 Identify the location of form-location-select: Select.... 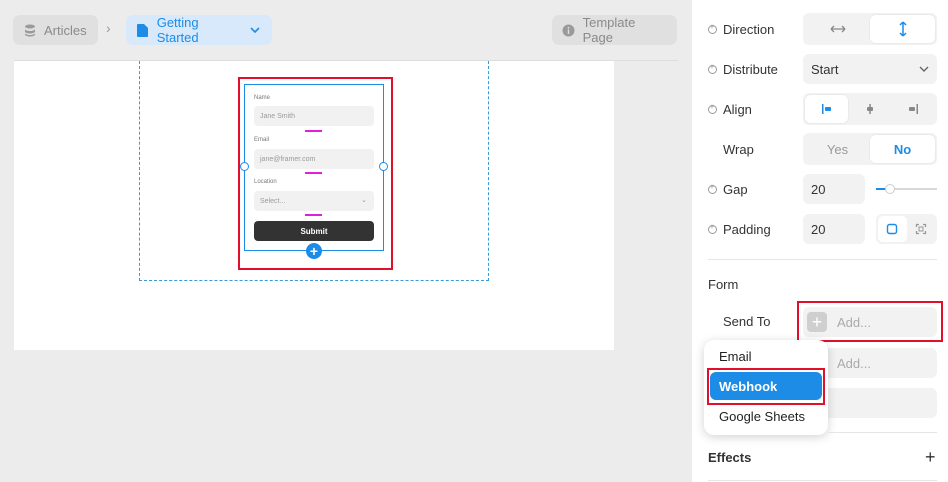
(314, 201).